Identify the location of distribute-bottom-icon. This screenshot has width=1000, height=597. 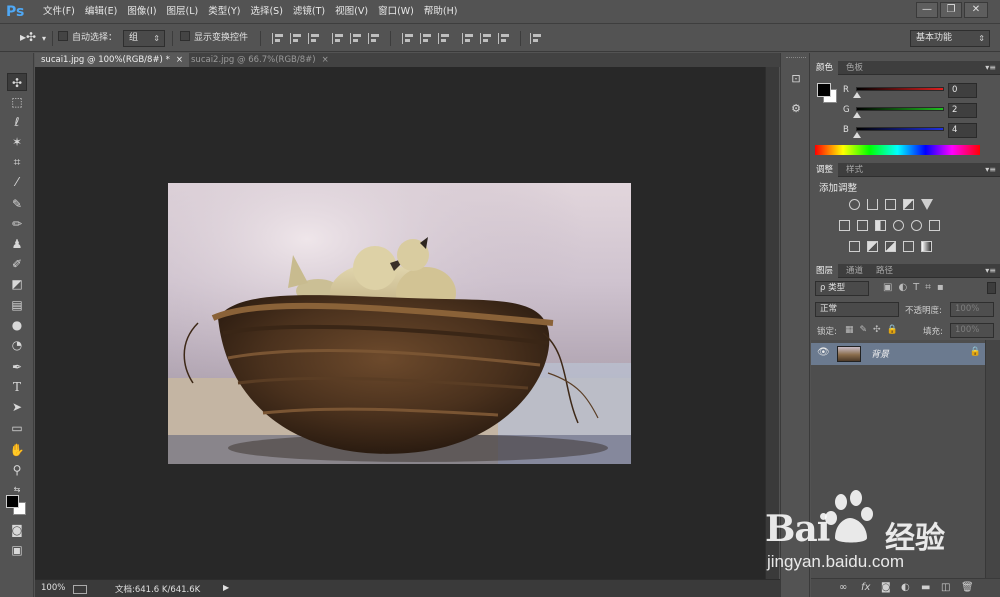
(444, 38).